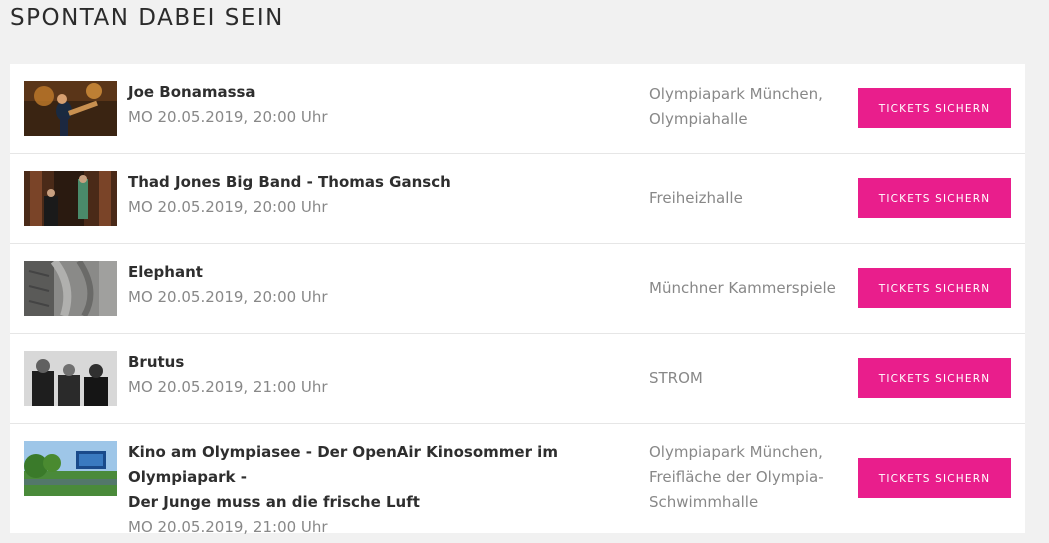 The height and width of the screenshot is (543, 1049). I want to click on event-title: Brutus, so click(378, 362).